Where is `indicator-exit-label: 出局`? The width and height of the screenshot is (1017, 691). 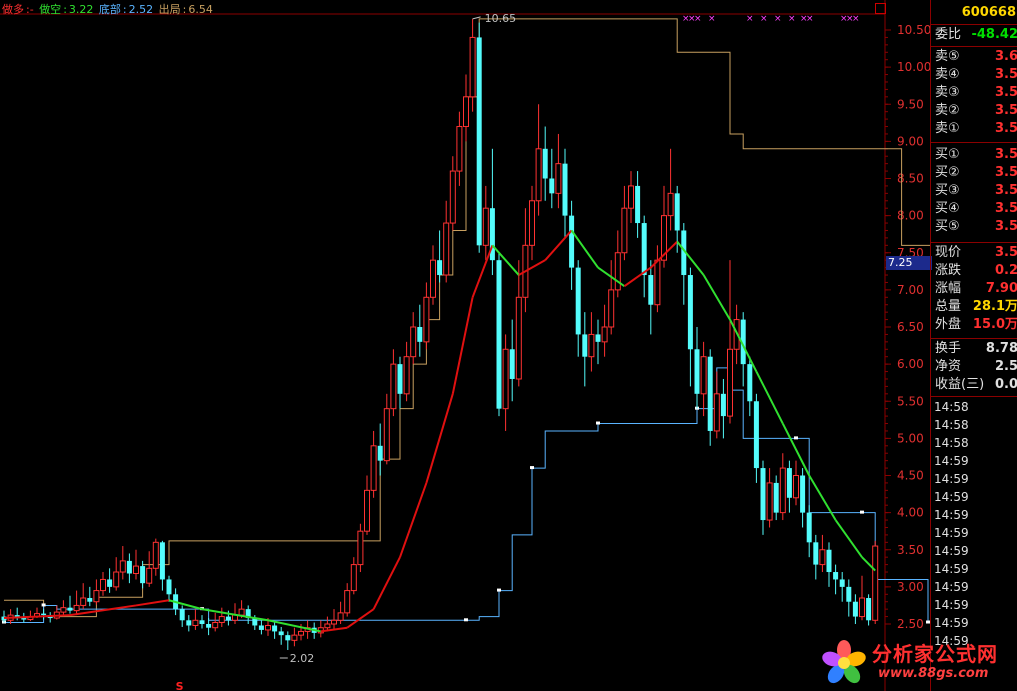
indicator-exit-label: 出局 is located at coordinates (169, 9).